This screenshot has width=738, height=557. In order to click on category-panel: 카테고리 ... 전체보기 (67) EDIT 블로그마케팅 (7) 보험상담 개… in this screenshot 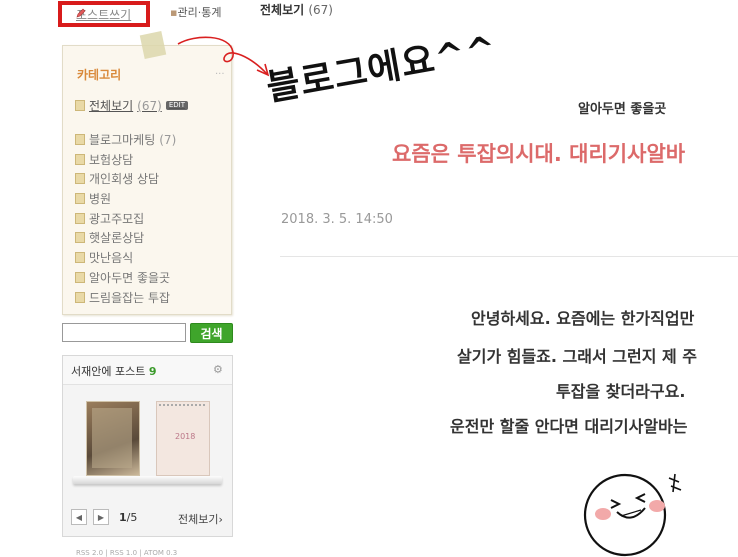, I will do `click(147, 180)`.